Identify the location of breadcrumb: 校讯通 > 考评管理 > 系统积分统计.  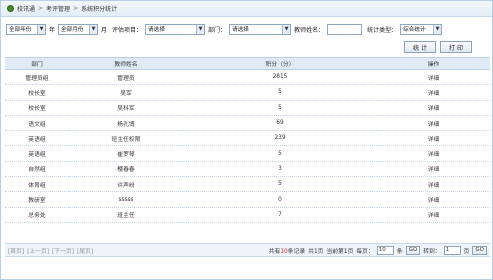
(246, 9).